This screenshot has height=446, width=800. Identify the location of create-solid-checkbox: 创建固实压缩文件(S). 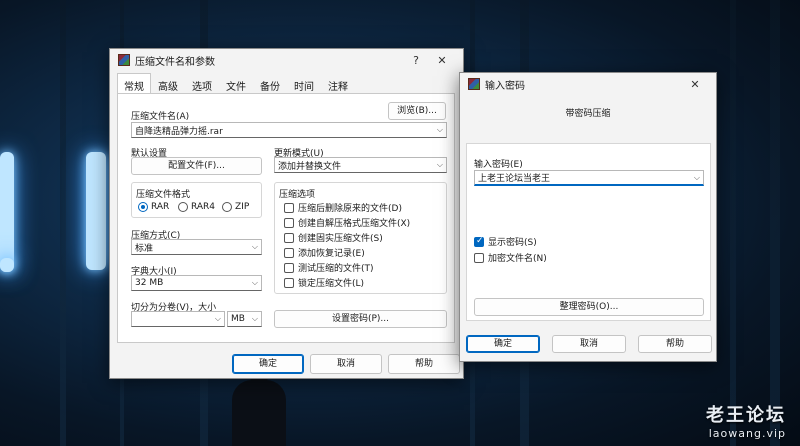
(333, 237).